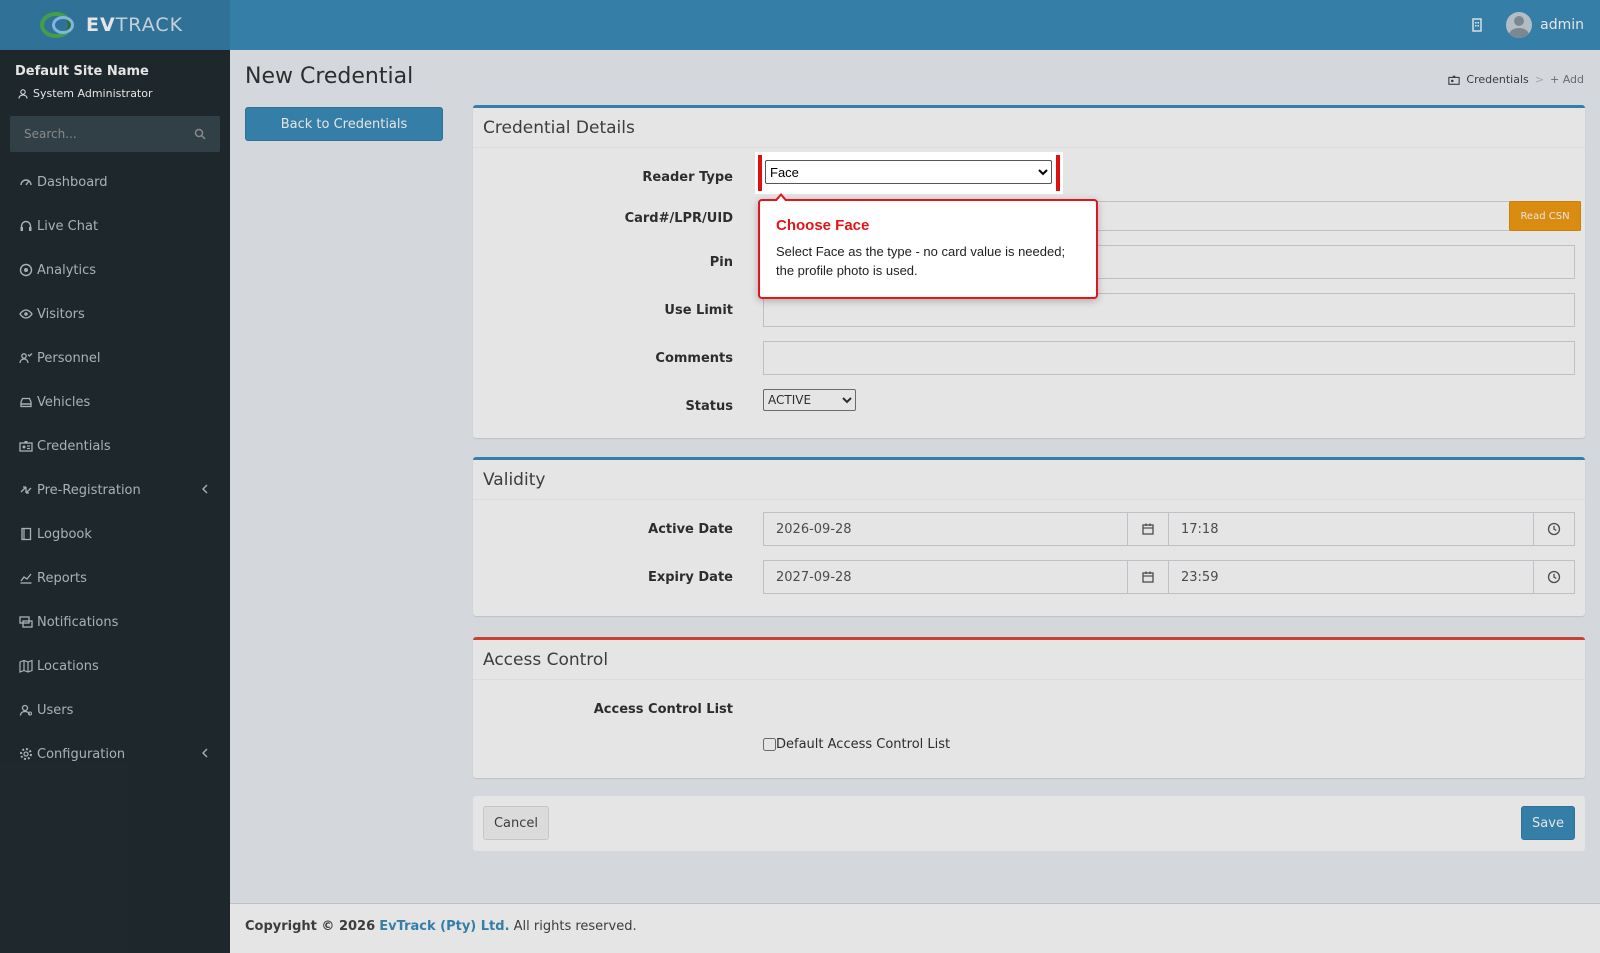  I want to click on logo: EVTRACK, so click(115, 25).